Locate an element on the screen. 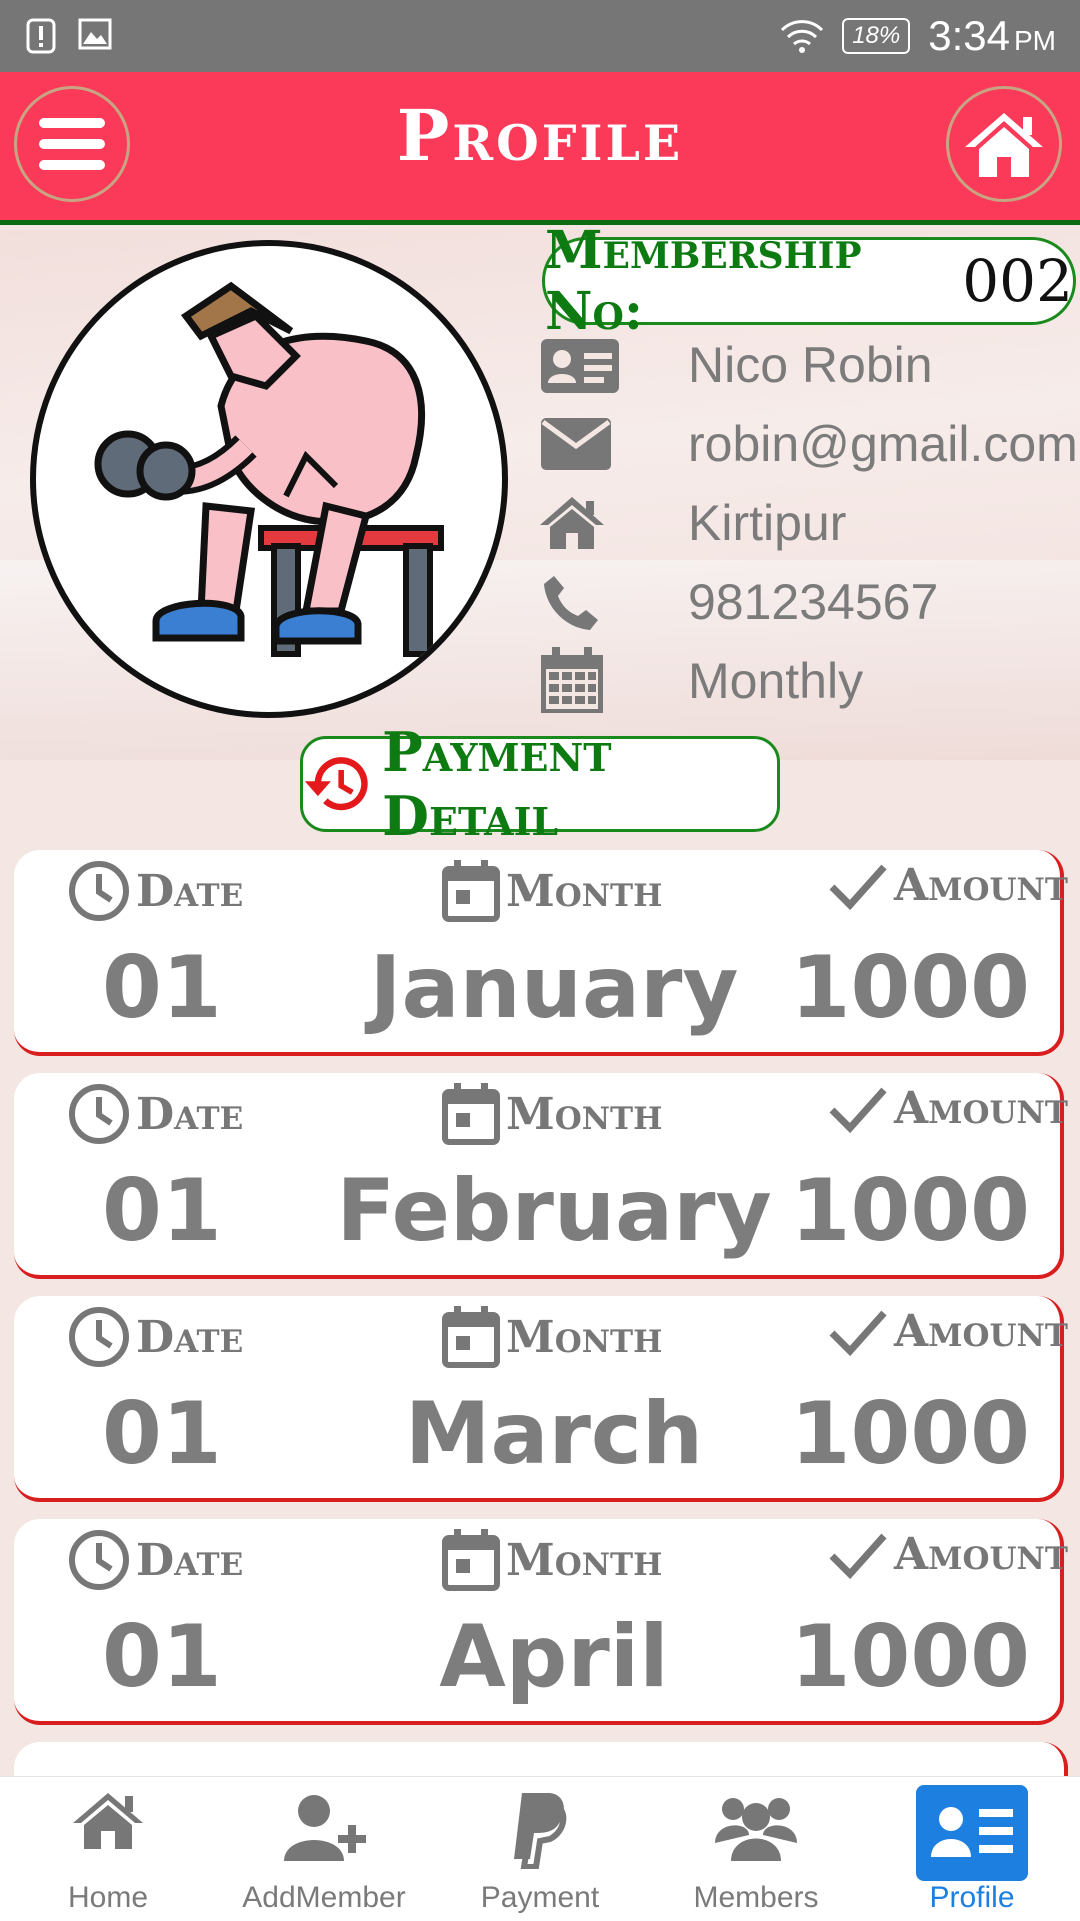  payment-card: Date Month Amount 01 February 1000 is located at coordinates (541, 1176).